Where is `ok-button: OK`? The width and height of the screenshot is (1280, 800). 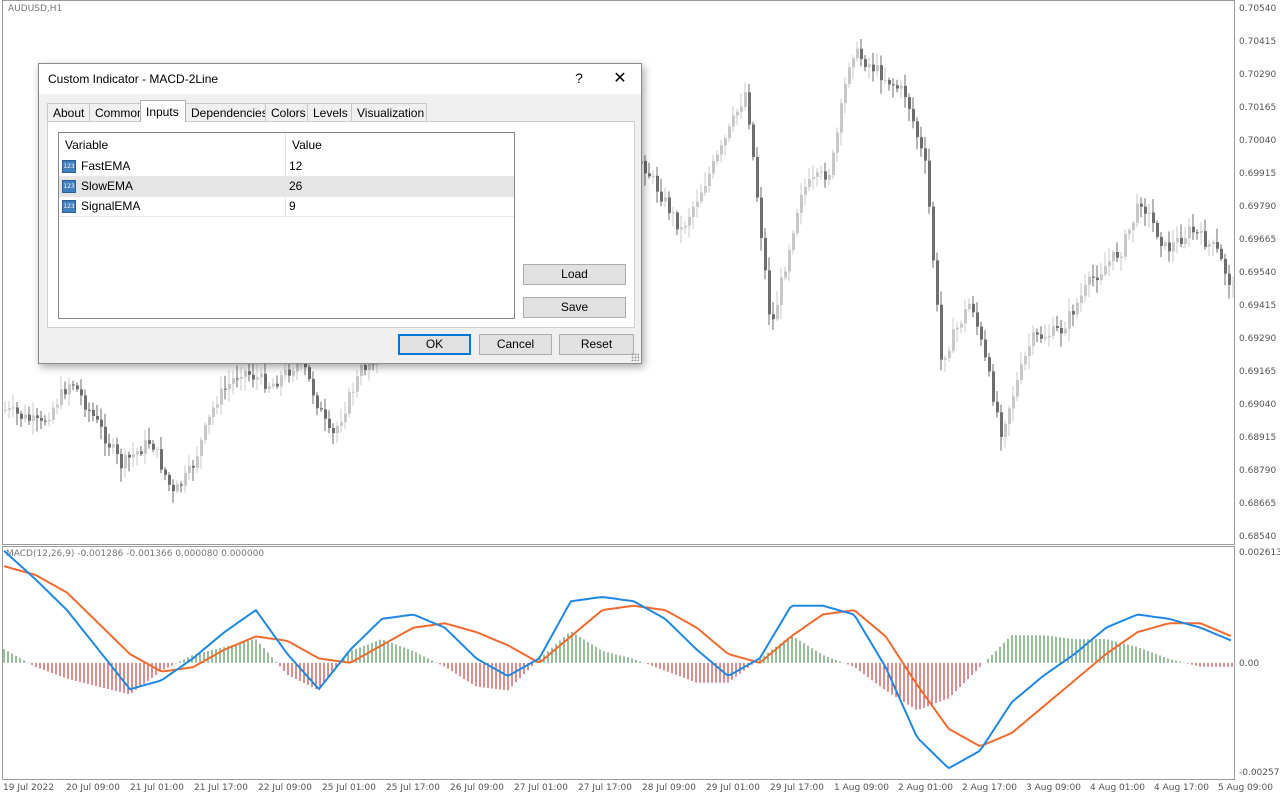 ok-button: OK is located at coordinates (434, 344).